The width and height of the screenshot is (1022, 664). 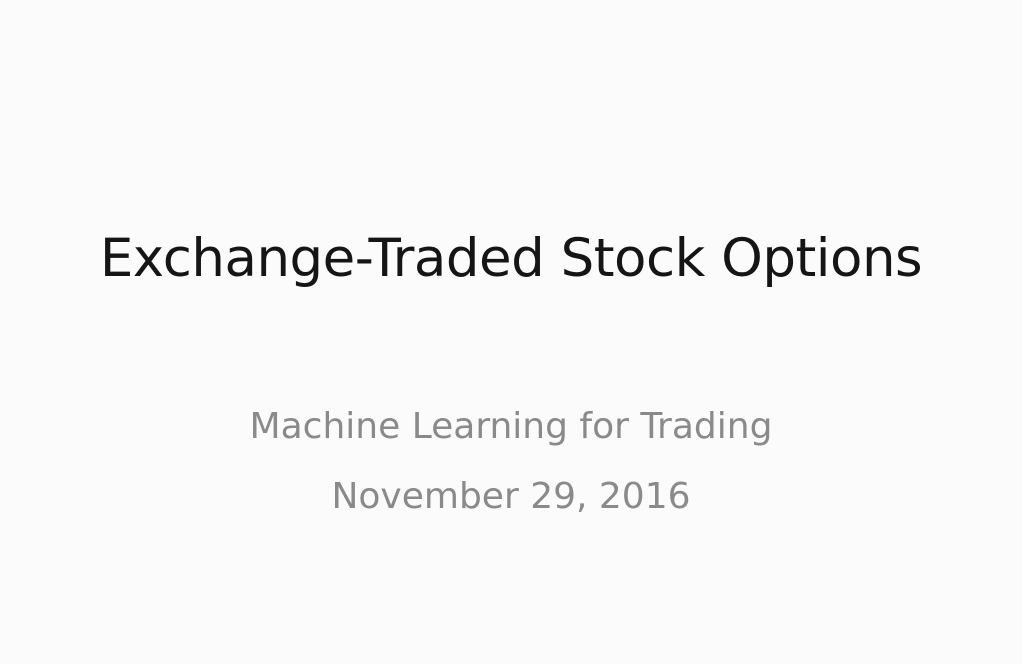 What do you see at coordinates (511, 426) in the screenshot?
I see `subtitle-course-name: Machine Learning for Trading` at bounding box center [511, 426].